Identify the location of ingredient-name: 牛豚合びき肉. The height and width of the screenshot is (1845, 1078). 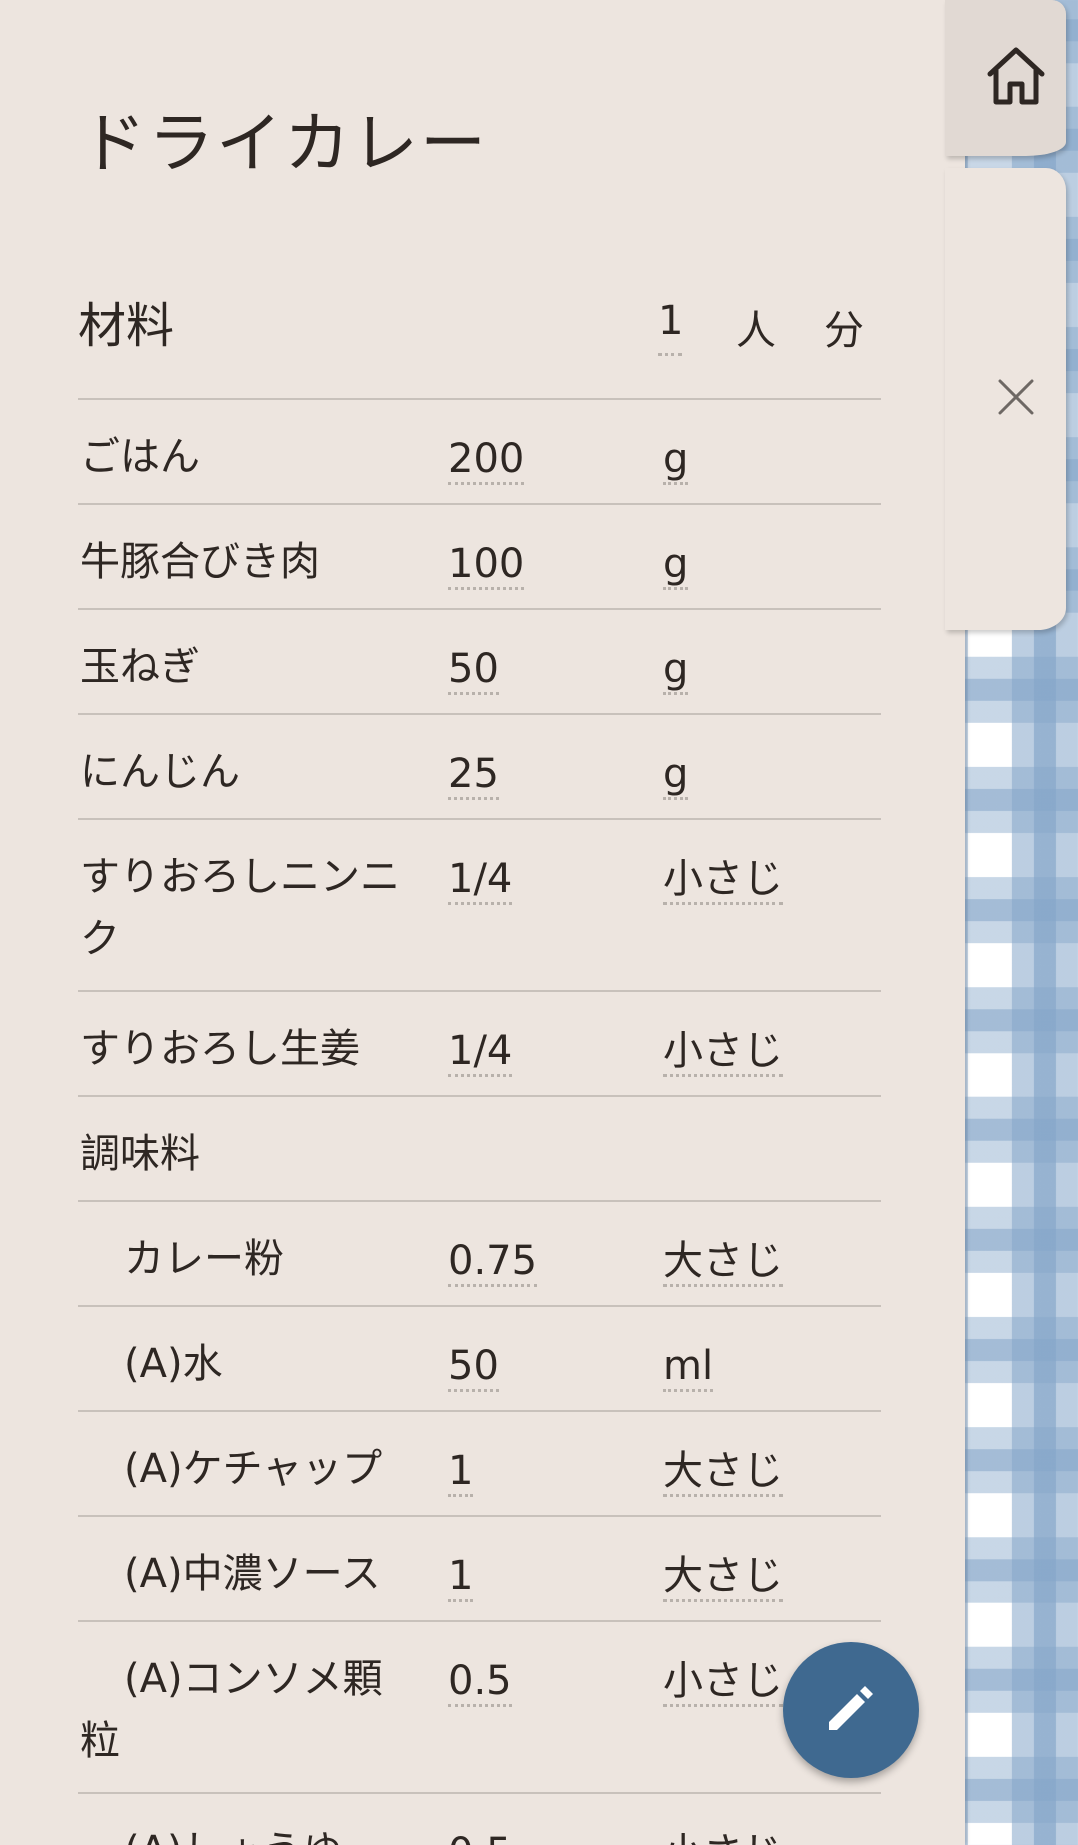
(200, 562).